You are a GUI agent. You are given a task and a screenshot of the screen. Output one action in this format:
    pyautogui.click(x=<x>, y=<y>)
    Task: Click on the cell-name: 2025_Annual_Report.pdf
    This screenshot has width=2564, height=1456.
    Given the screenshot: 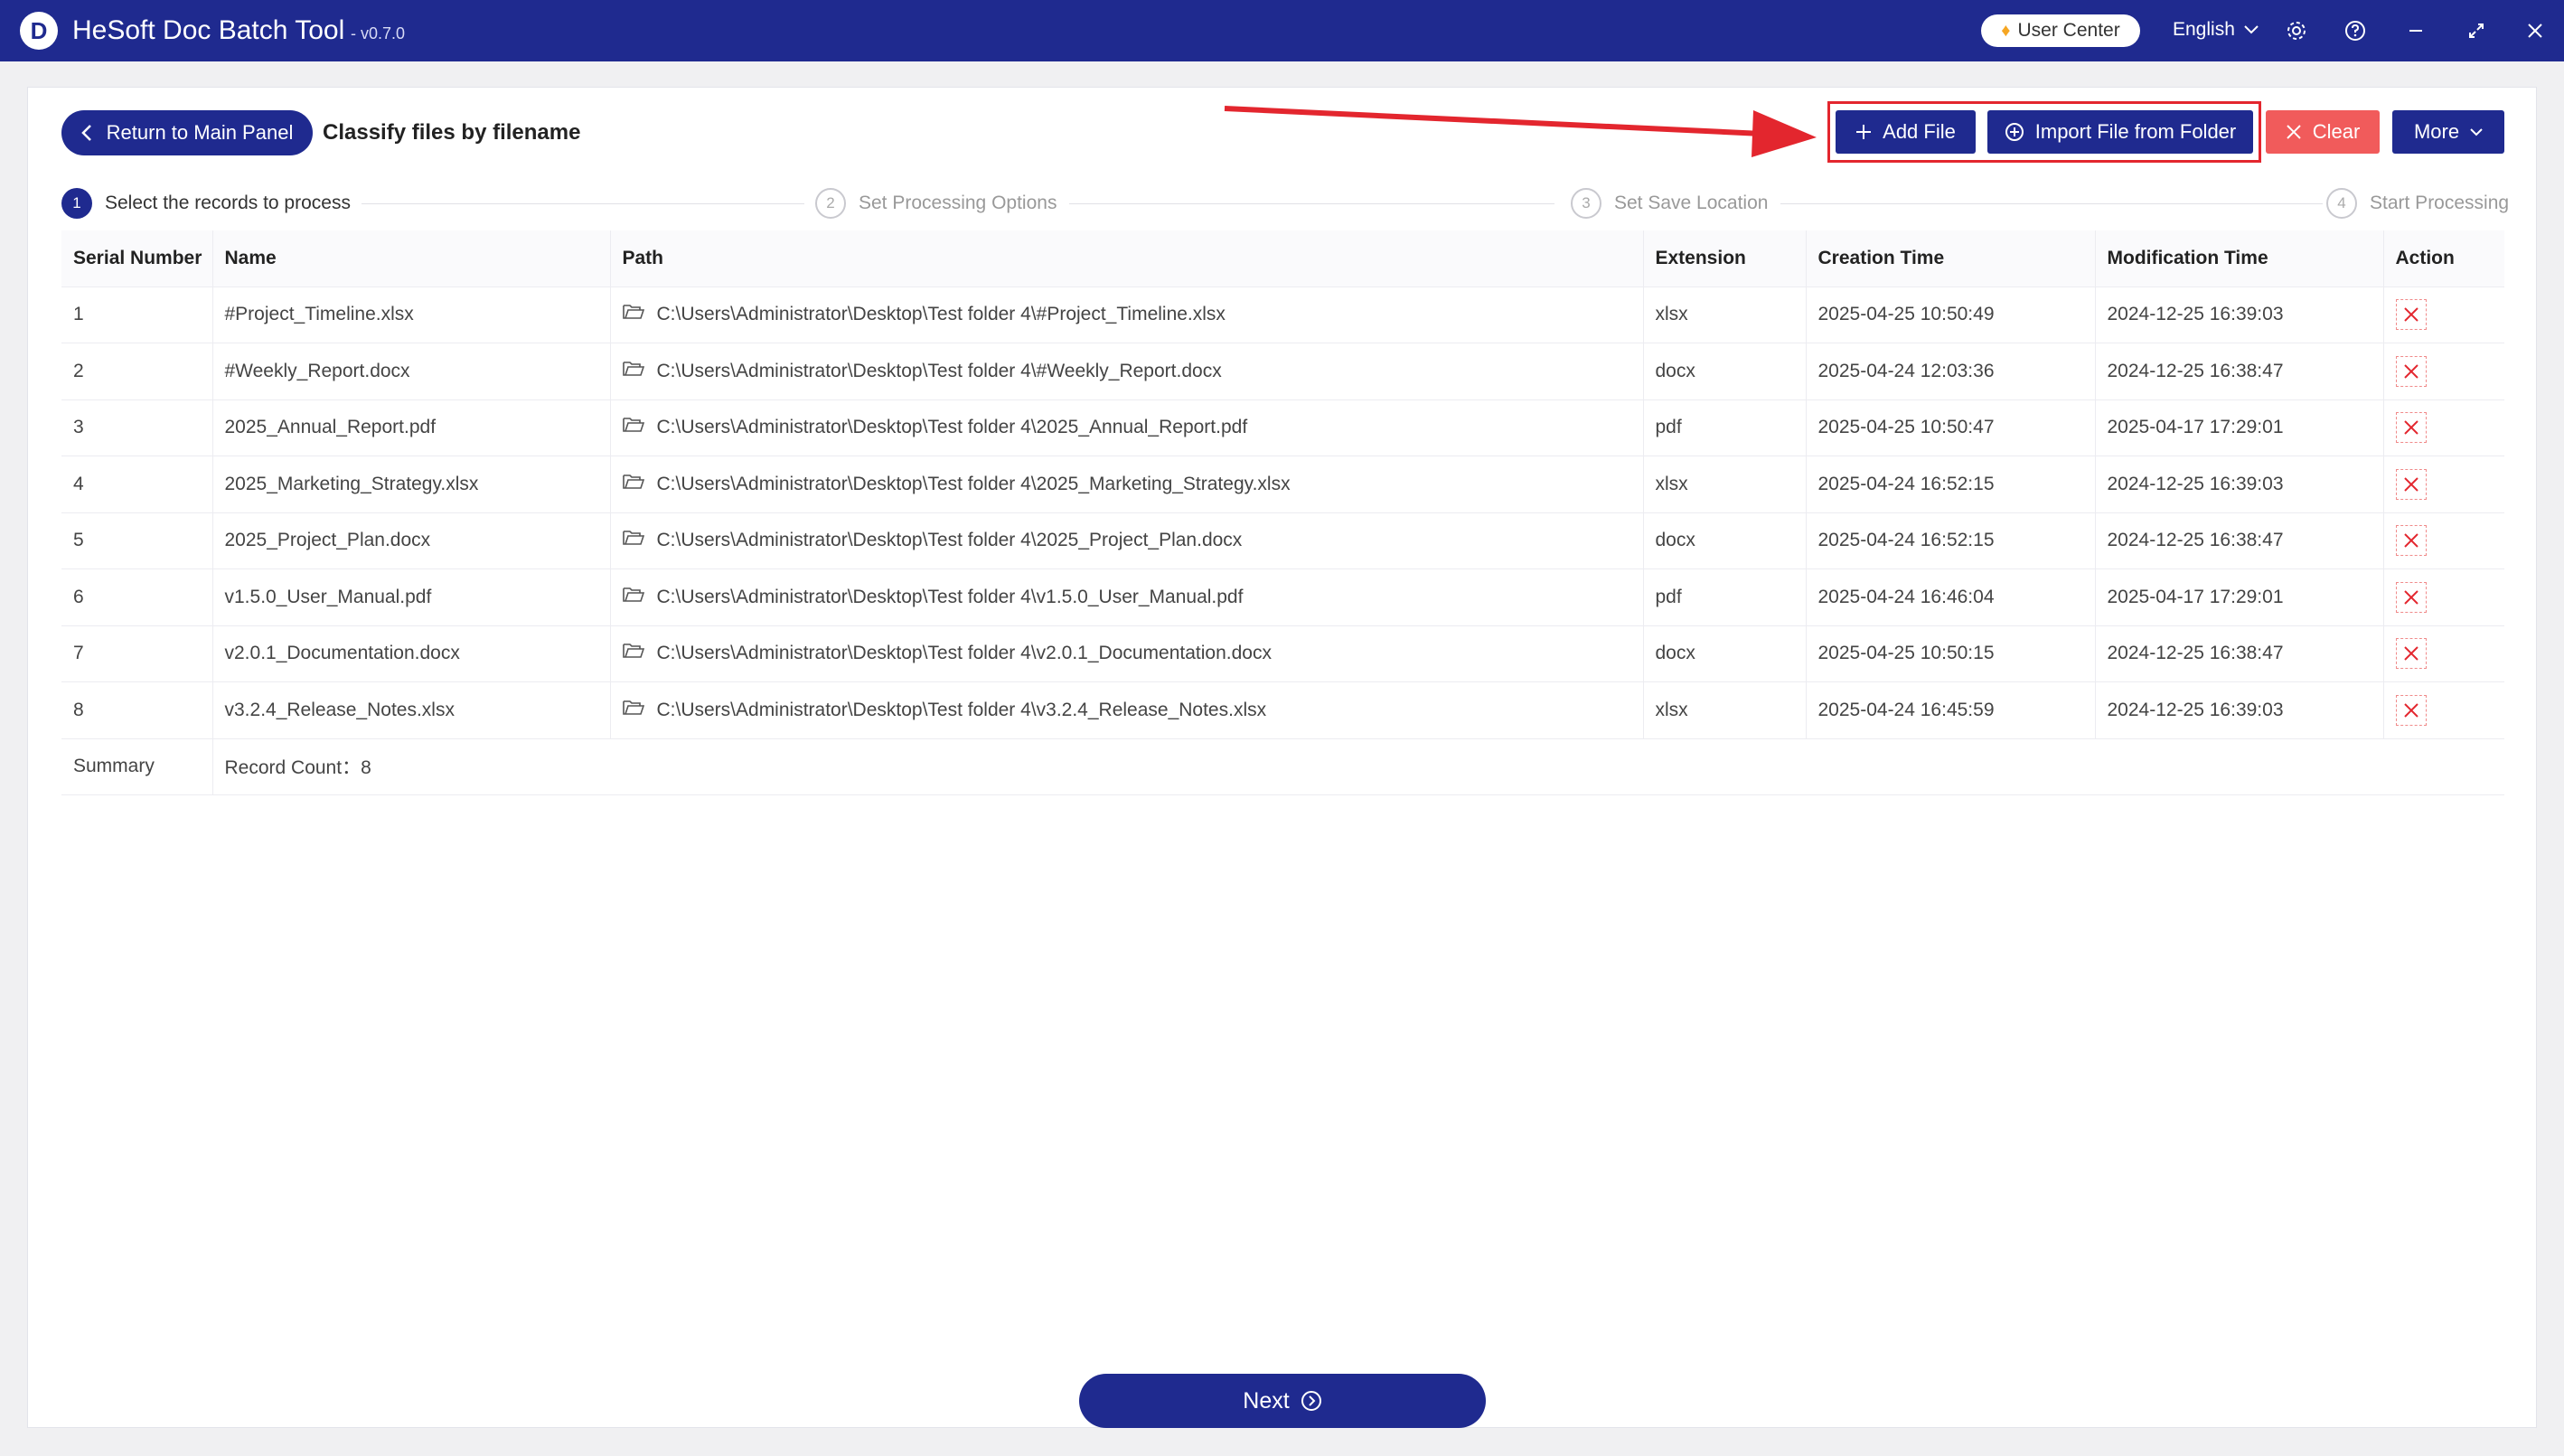 What is the action you would take?
    pyautogui.click(x=412, y=428)
    